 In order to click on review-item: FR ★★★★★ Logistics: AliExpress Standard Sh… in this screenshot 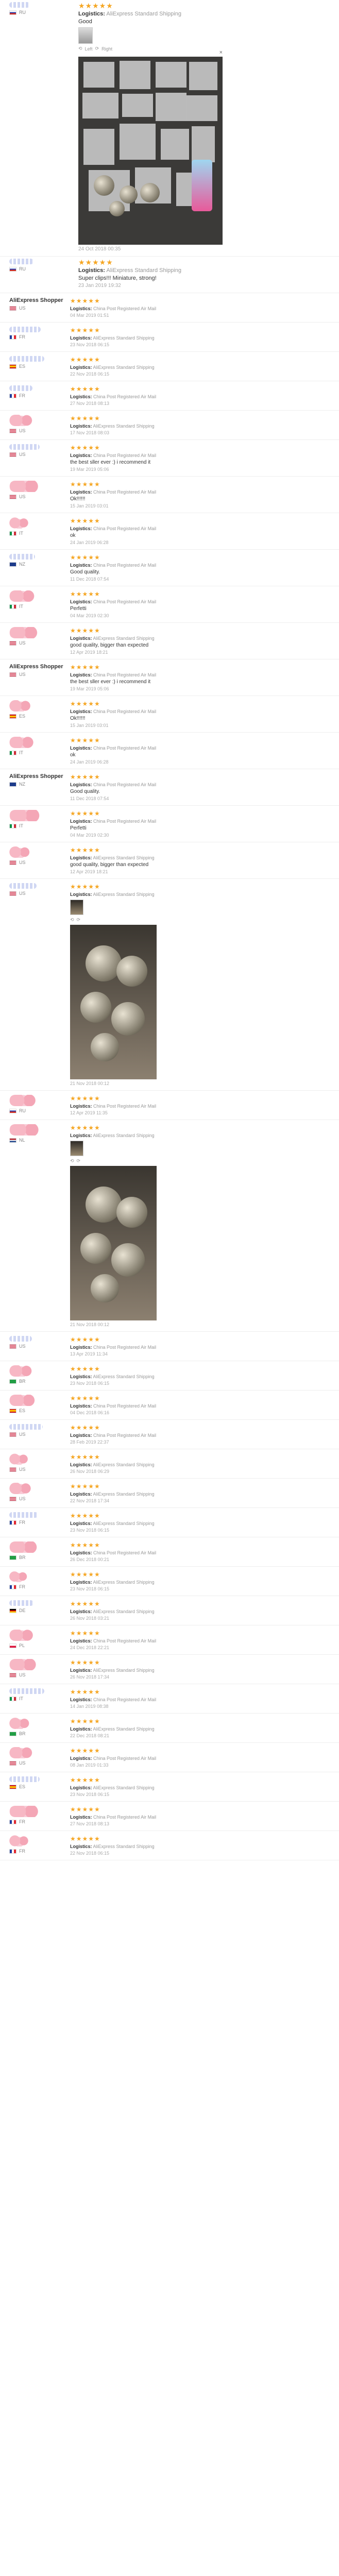, I will do `click(169, 1581)`.